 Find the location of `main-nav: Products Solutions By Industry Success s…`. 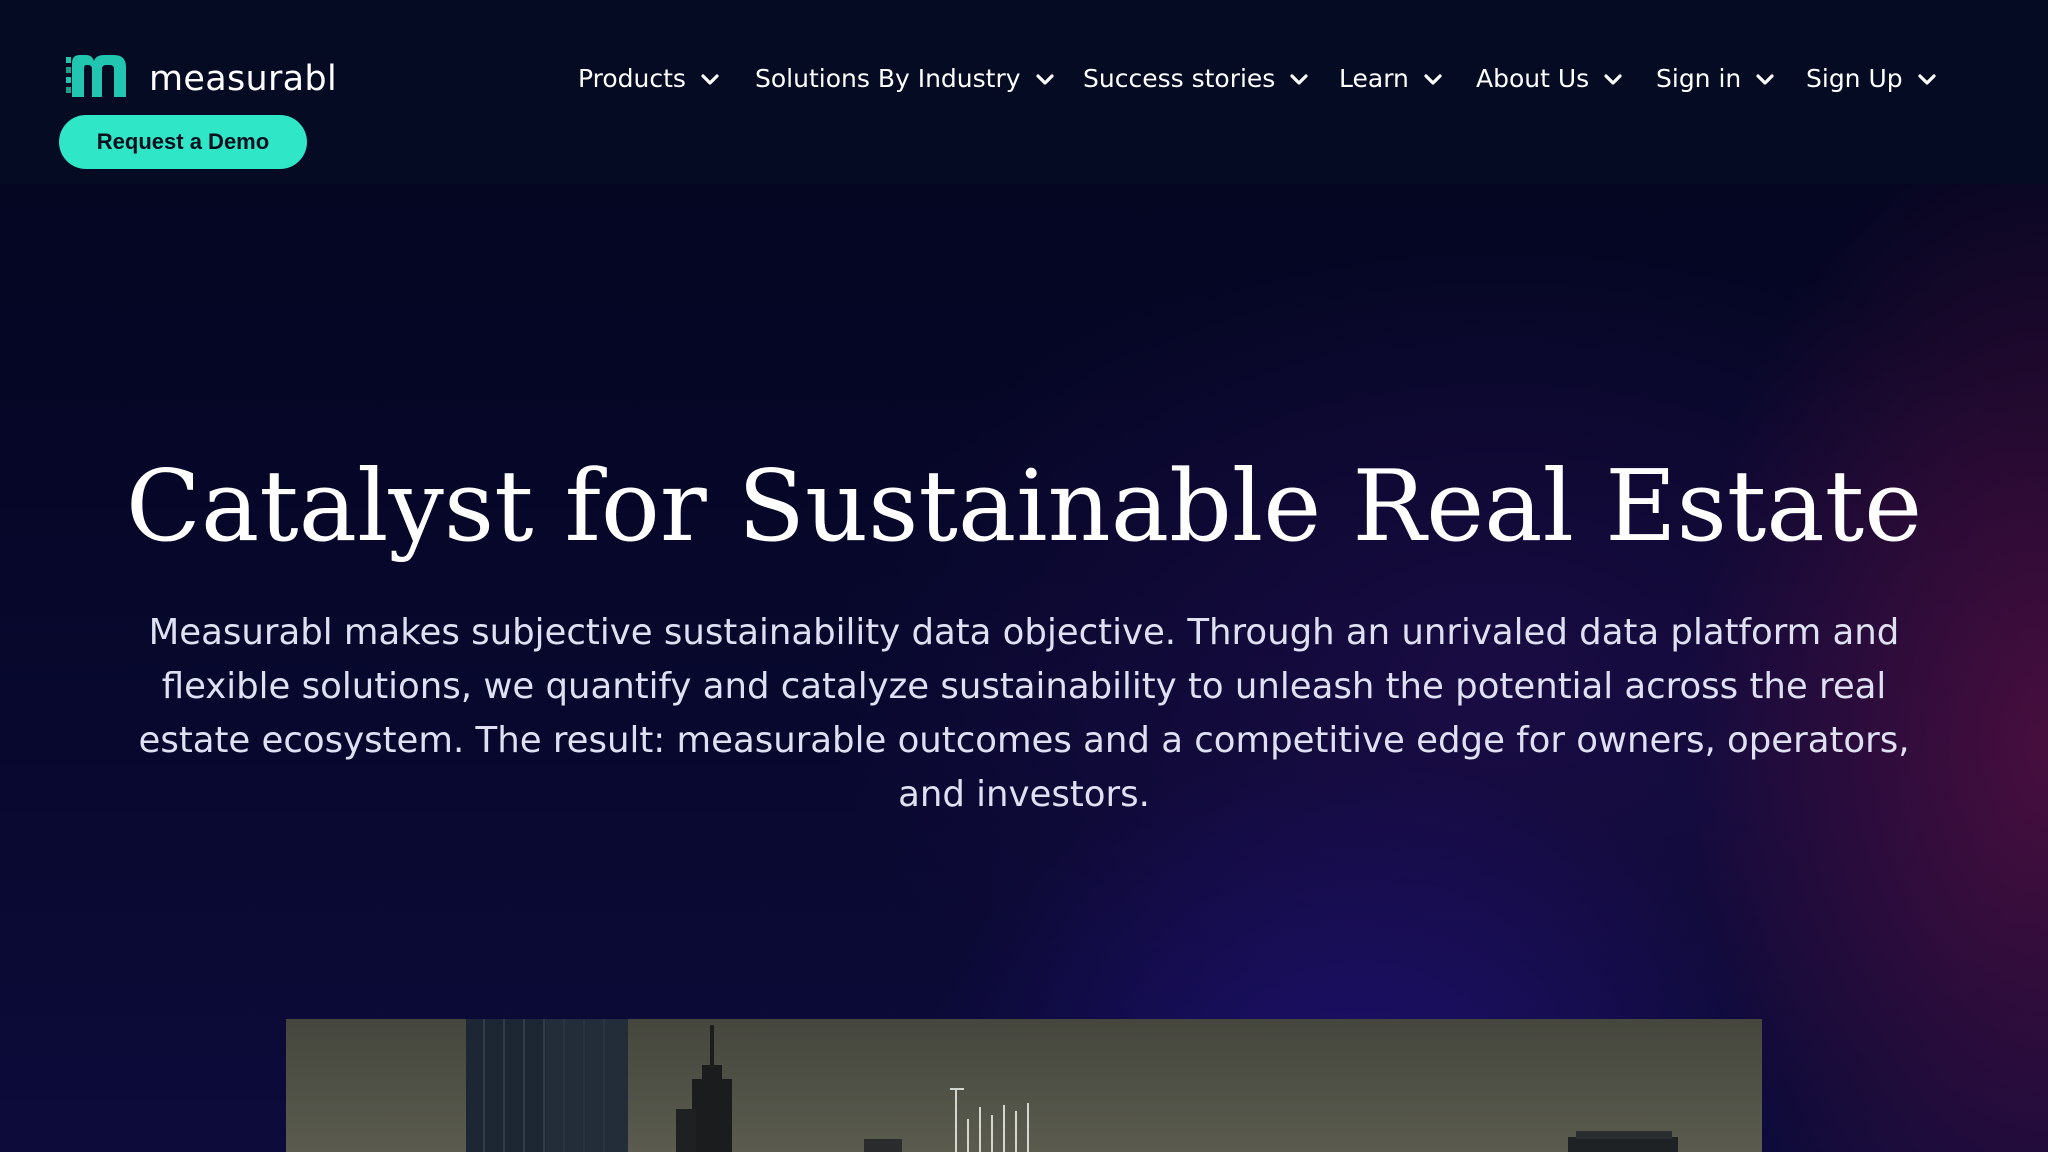

main-nav: Products Solutions By Industry Success s… is located at coordinates (1024, 78).